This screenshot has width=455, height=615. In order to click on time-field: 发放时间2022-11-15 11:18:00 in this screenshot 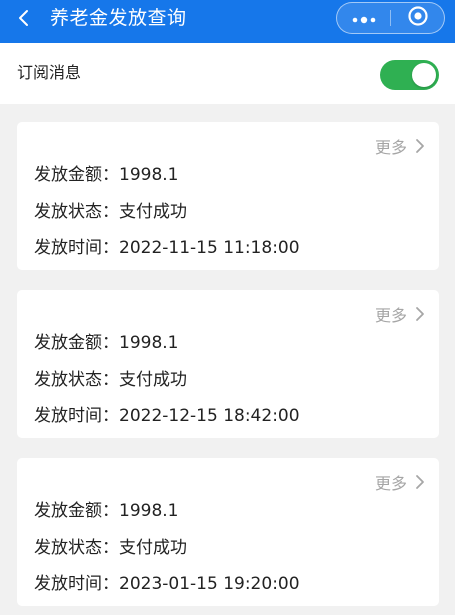, I will do `click(167, 245)`.